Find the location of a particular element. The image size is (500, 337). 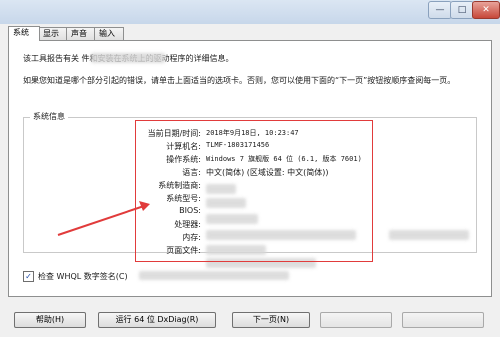

next-page-button: 下一页(N) is located at coordinates (271, 320).